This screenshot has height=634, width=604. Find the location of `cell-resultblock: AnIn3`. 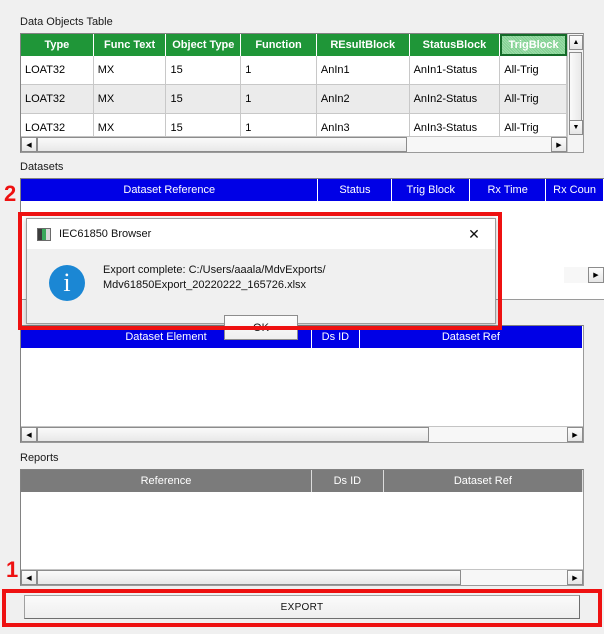

cell-resultblock: AnIn3 is located at coordinates (363, 125).